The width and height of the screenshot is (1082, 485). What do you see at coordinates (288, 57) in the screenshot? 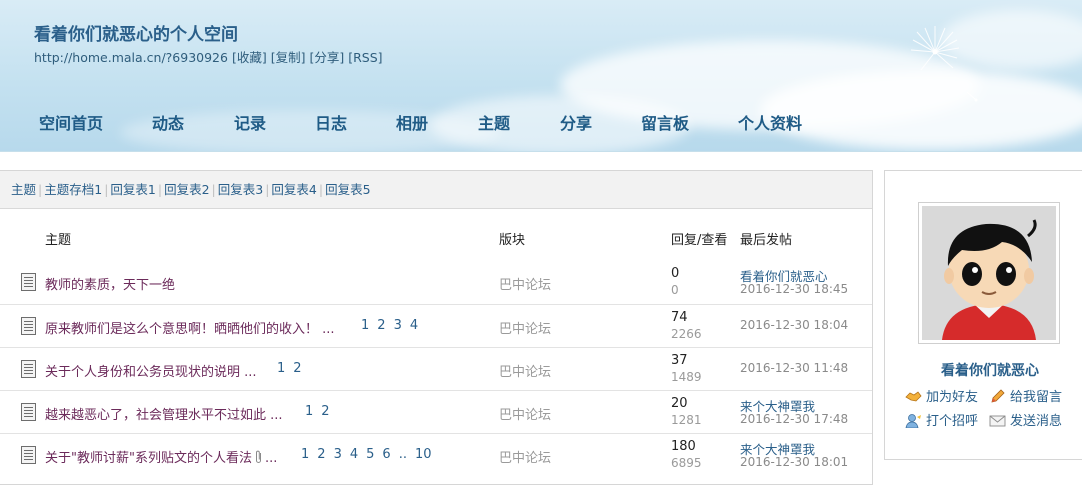
I see `copy-link: [复制]` at bounding box center [288, 57].